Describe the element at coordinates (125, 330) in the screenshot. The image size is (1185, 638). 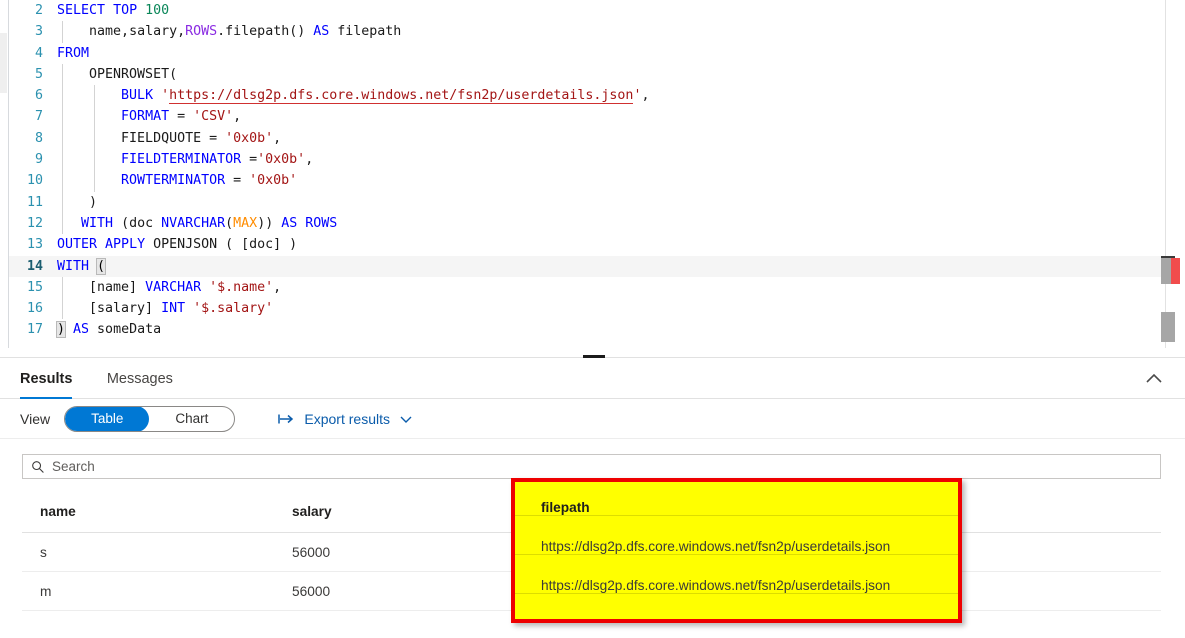
I see `code-token: someData` at that location.